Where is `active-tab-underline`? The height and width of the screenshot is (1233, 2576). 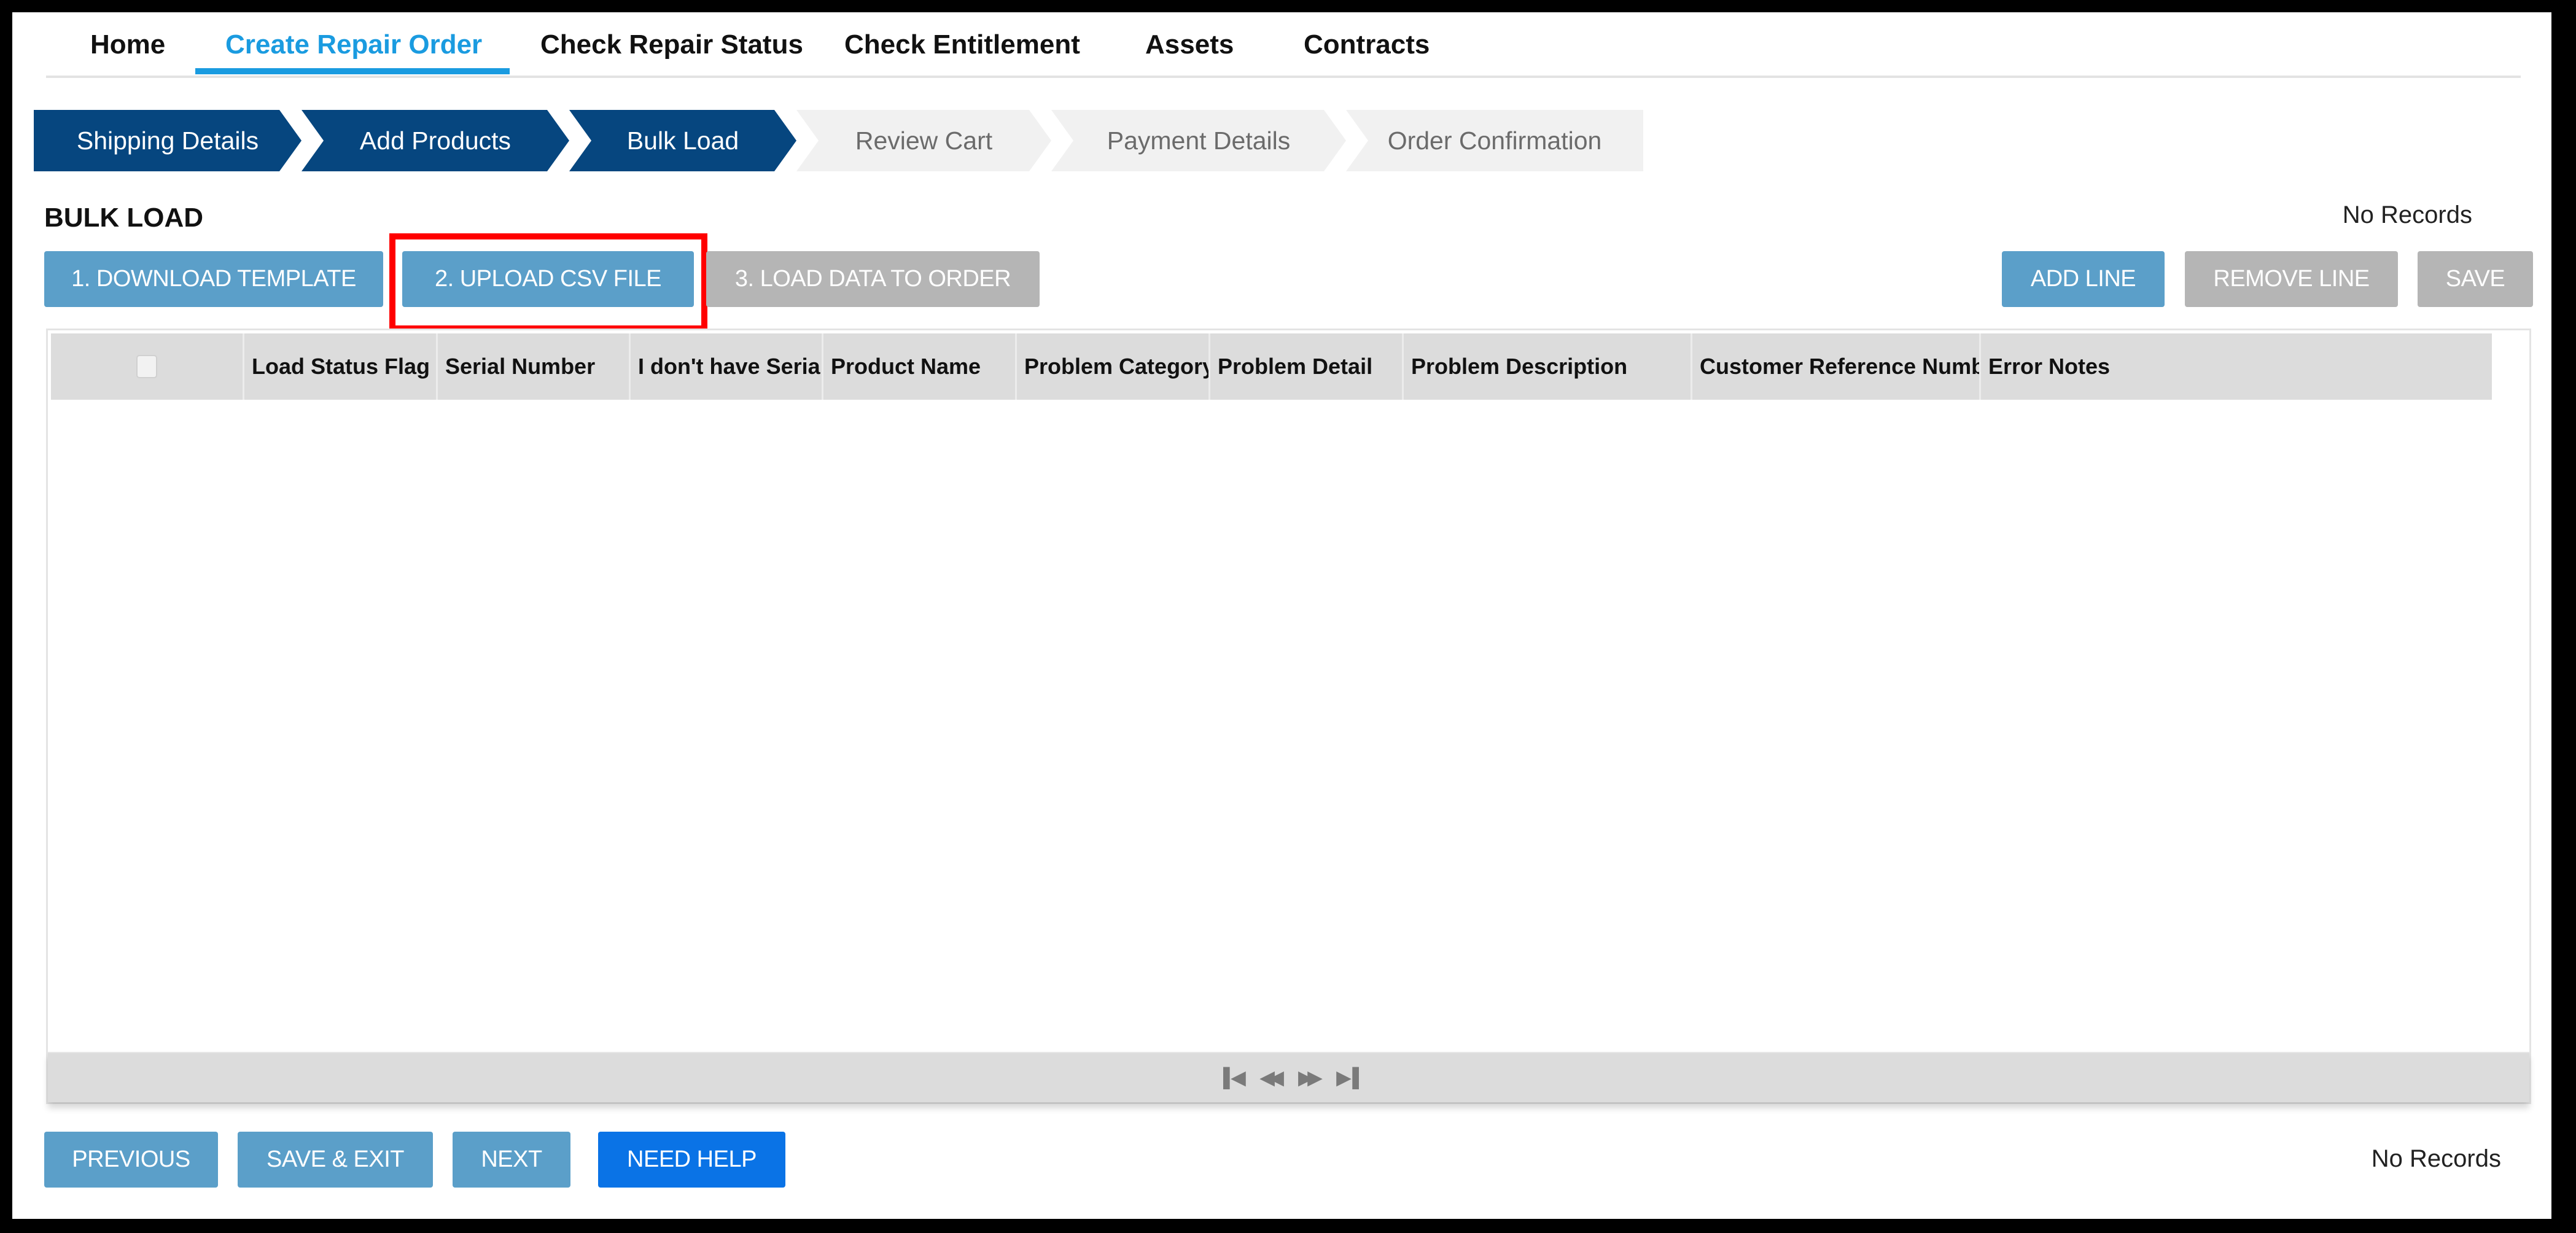 active-tab-underline is located at coordinates (352, 71).